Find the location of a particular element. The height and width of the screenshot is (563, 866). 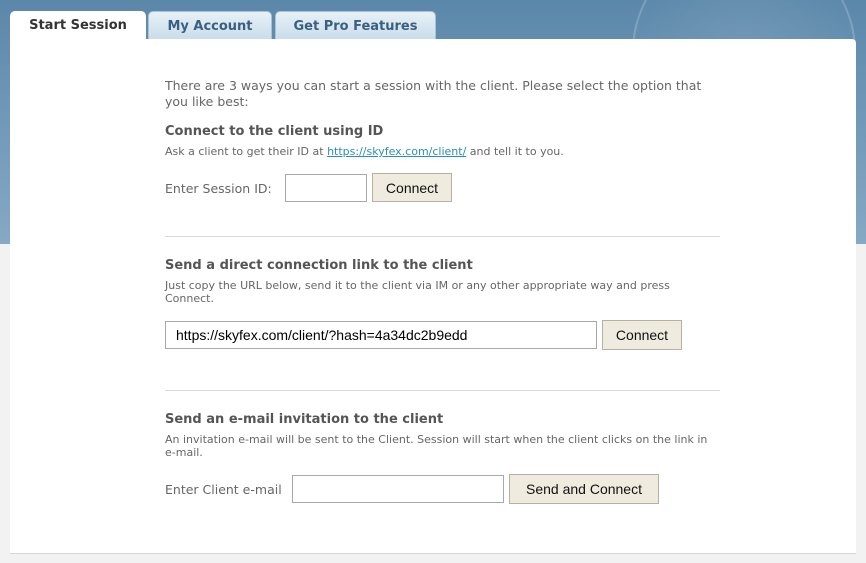

section-id-title: Connect to the client using ID is located at coordinates (274, 131).